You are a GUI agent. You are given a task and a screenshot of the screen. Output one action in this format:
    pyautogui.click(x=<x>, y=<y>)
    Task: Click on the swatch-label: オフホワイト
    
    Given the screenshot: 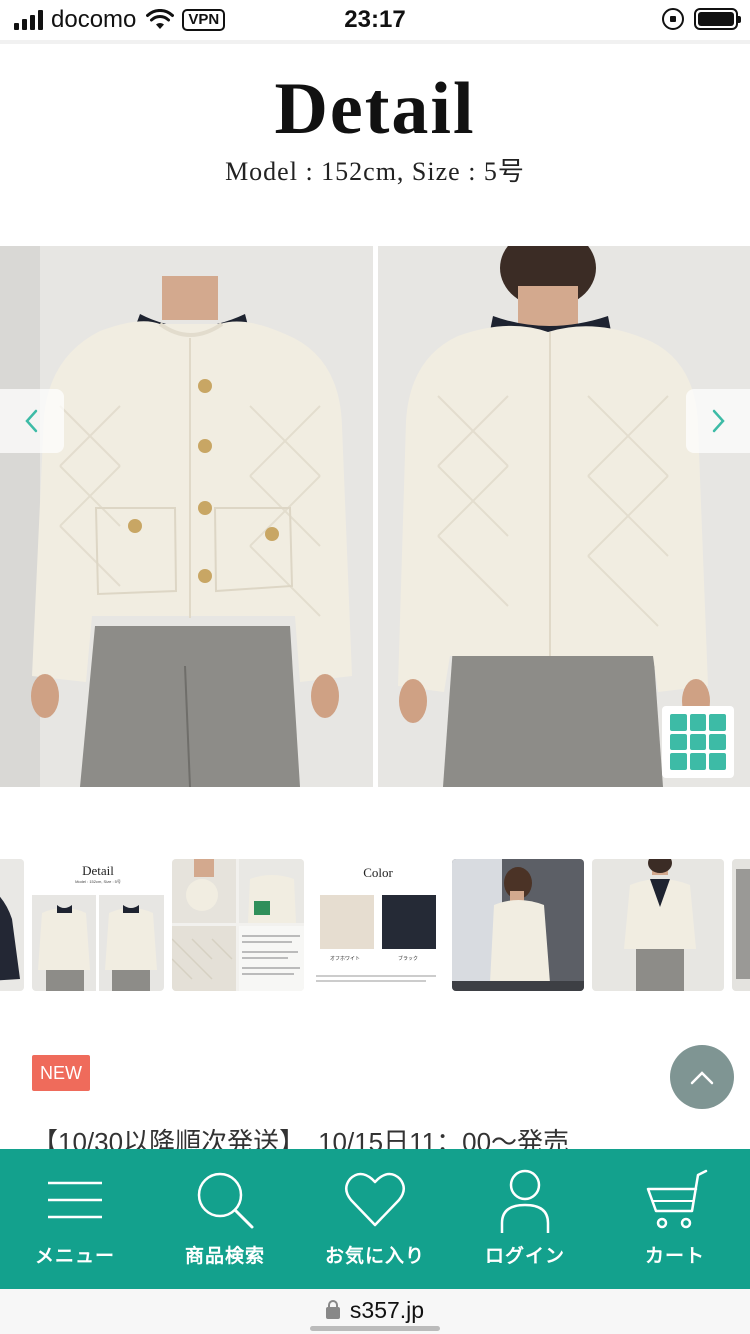 What is the action you would take?
    pyautogui.click(x=345, y=959)
    